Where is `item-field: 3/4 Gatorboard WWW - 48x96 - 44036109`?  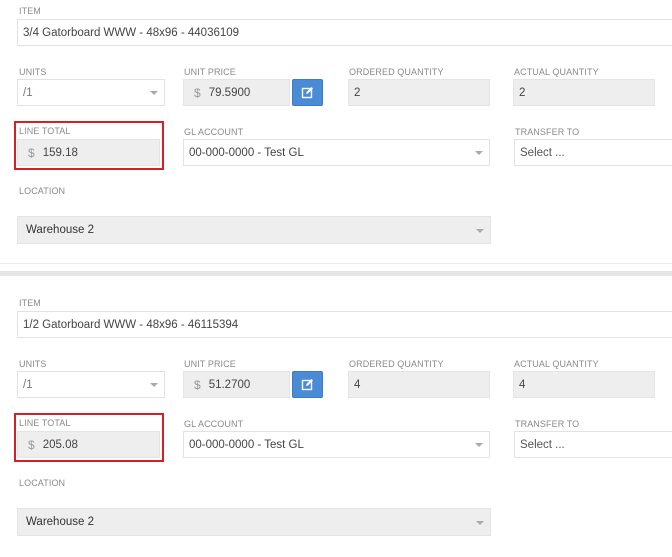
item-field: 3/4 Gatorboard WWW - 48x96 - 44036109 is located at coordinates (344, 32).